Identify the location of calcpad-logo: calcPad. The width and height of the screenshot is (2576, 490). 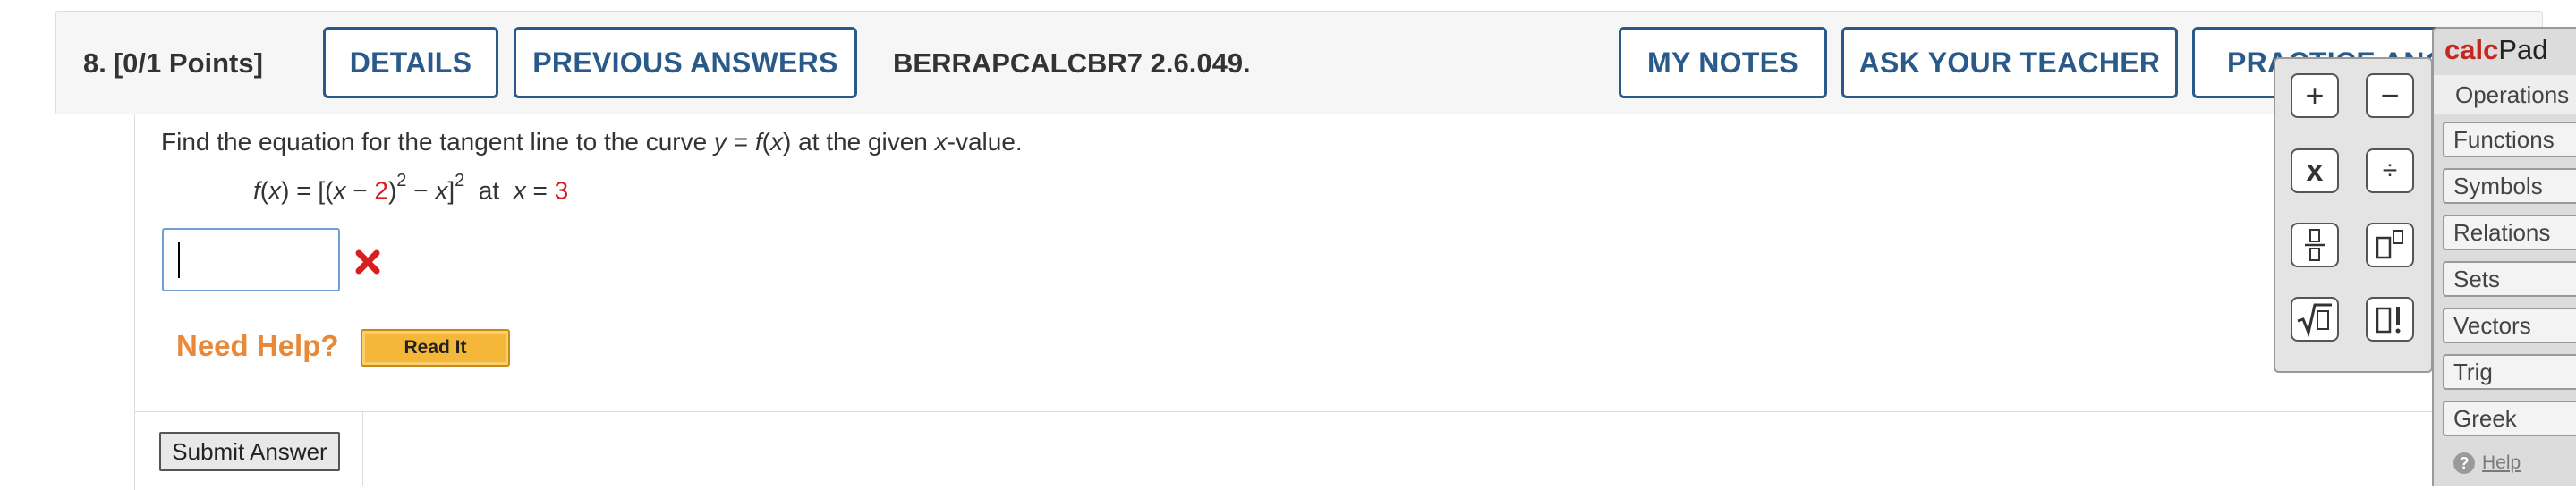
(2496, 49).